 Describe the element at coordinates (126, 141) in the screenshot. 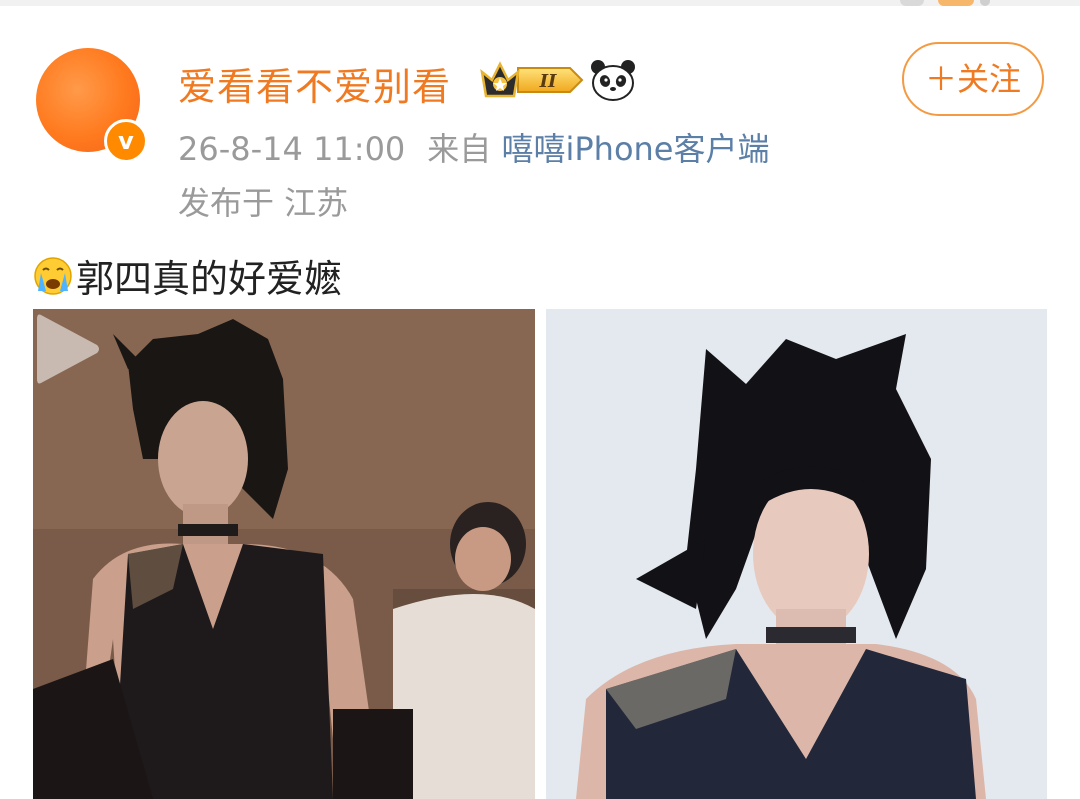

I see `verified-badge: v` at that location.